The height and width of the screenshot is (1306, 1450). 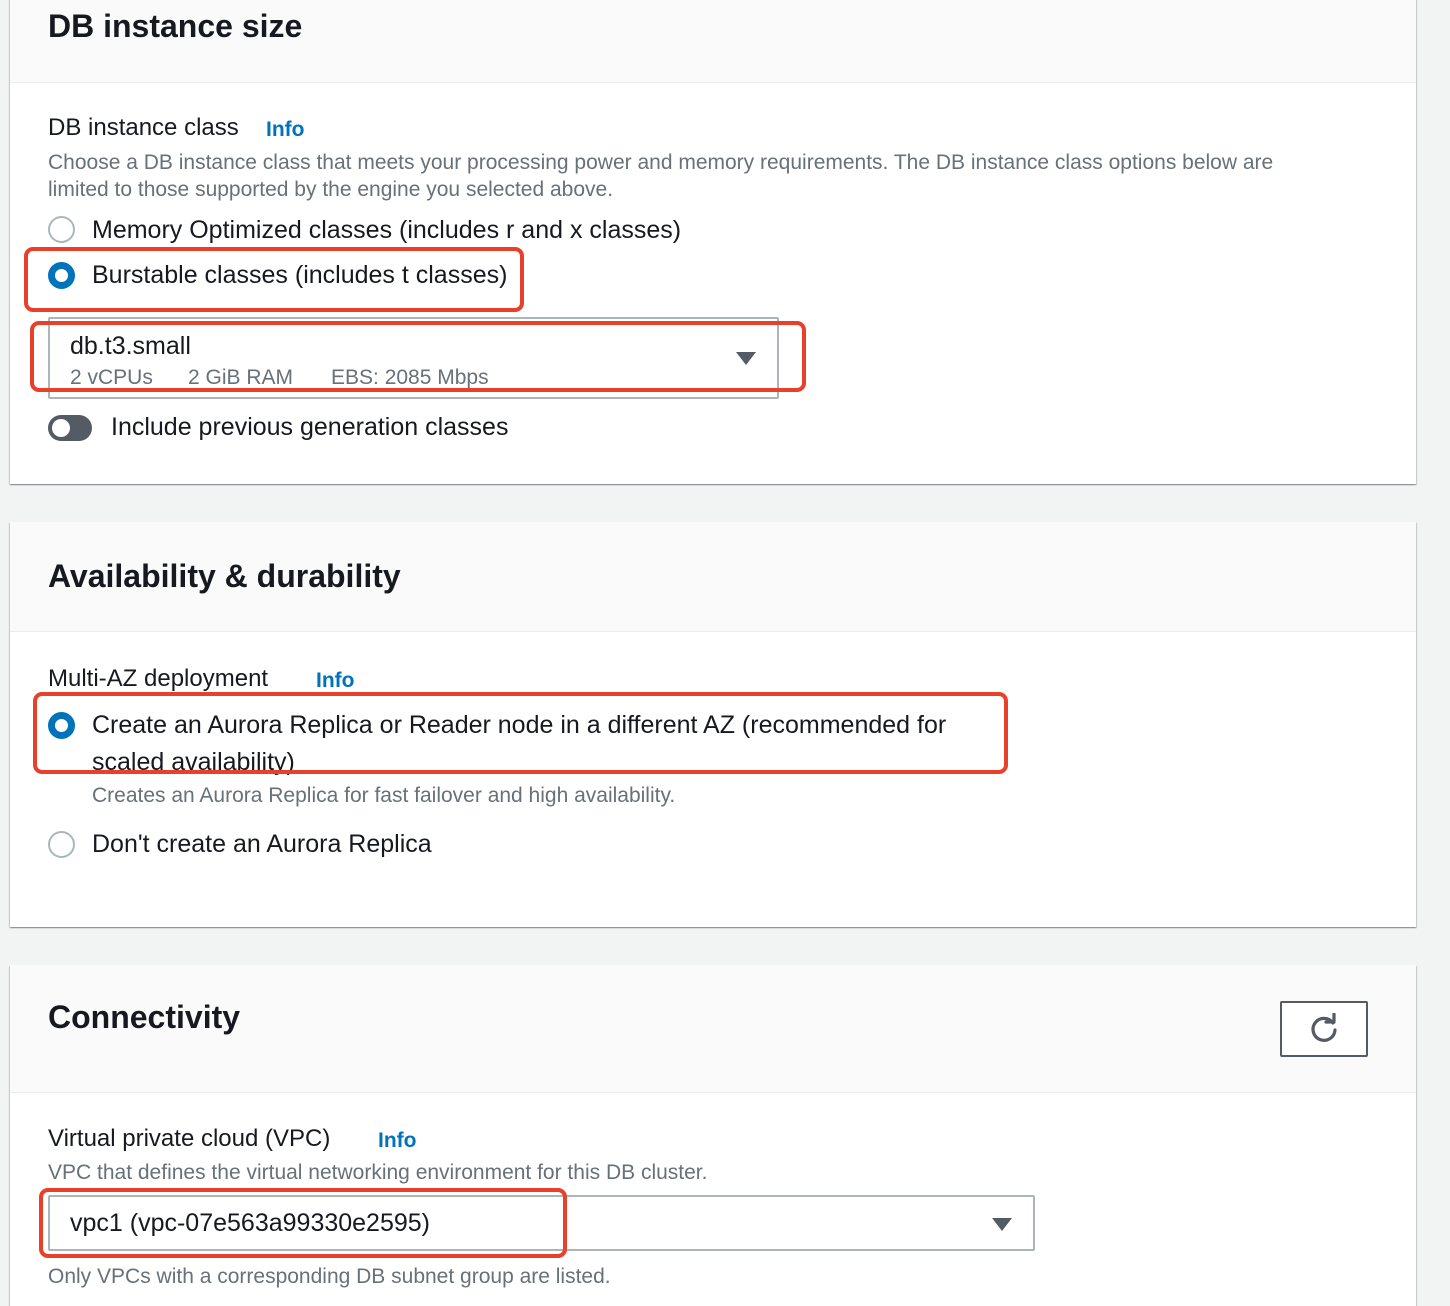 What do you see at coordinates (241, 377) in the screenshot?
I see `db-instance-class-ram: 2 GiB RAM` at bounding box center [241, 377].